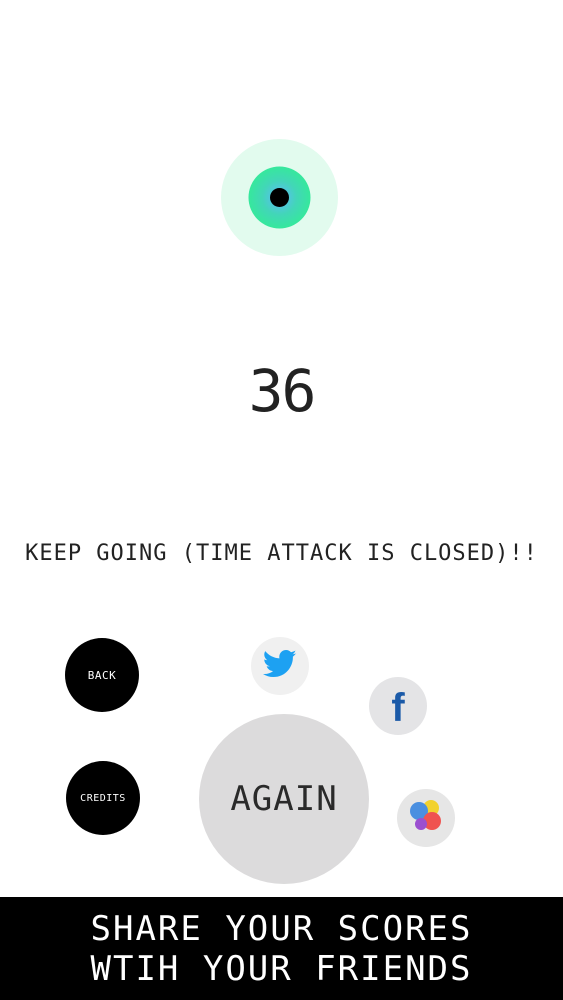  I want to click on facebook-share-button: f, so click(398, 706).